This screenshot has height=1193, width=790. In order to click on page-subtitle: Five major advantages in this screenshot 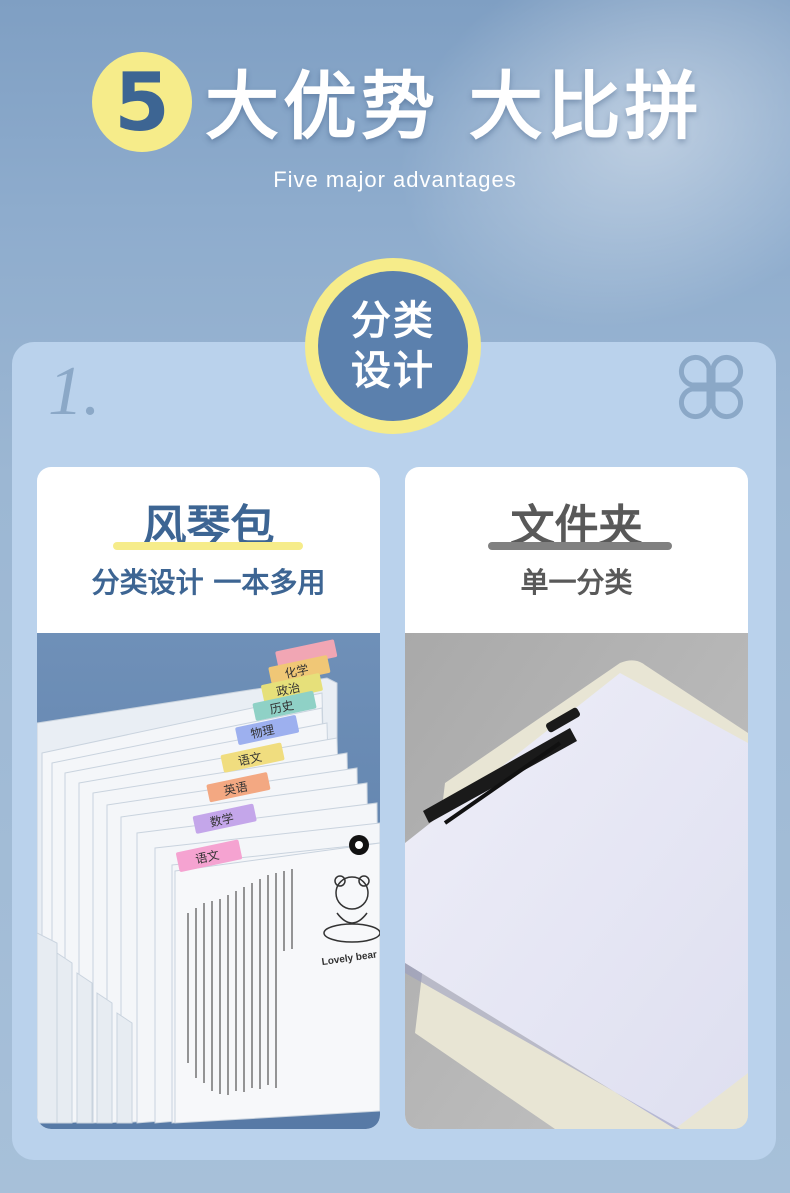, I will do `click(395, 179)`.